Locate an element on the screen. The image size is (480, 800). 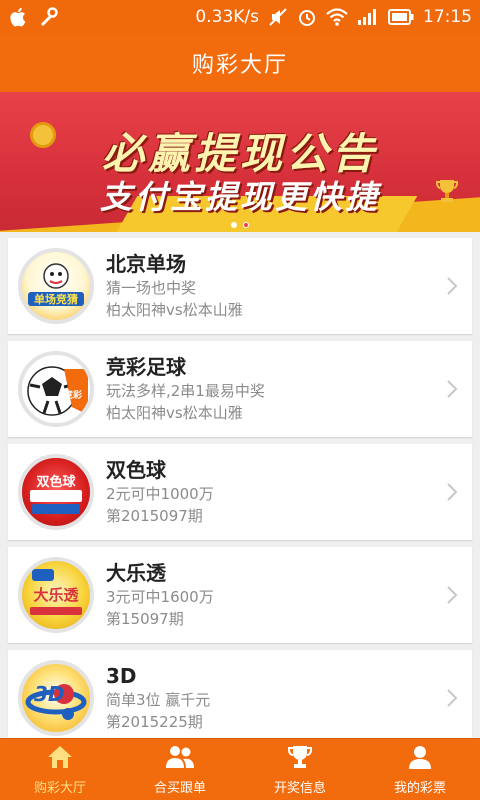
bottom-tab-bar: 购彩大厅 合买跟单 开奖信息 我的彩票 is located at coordinates (240, 769).